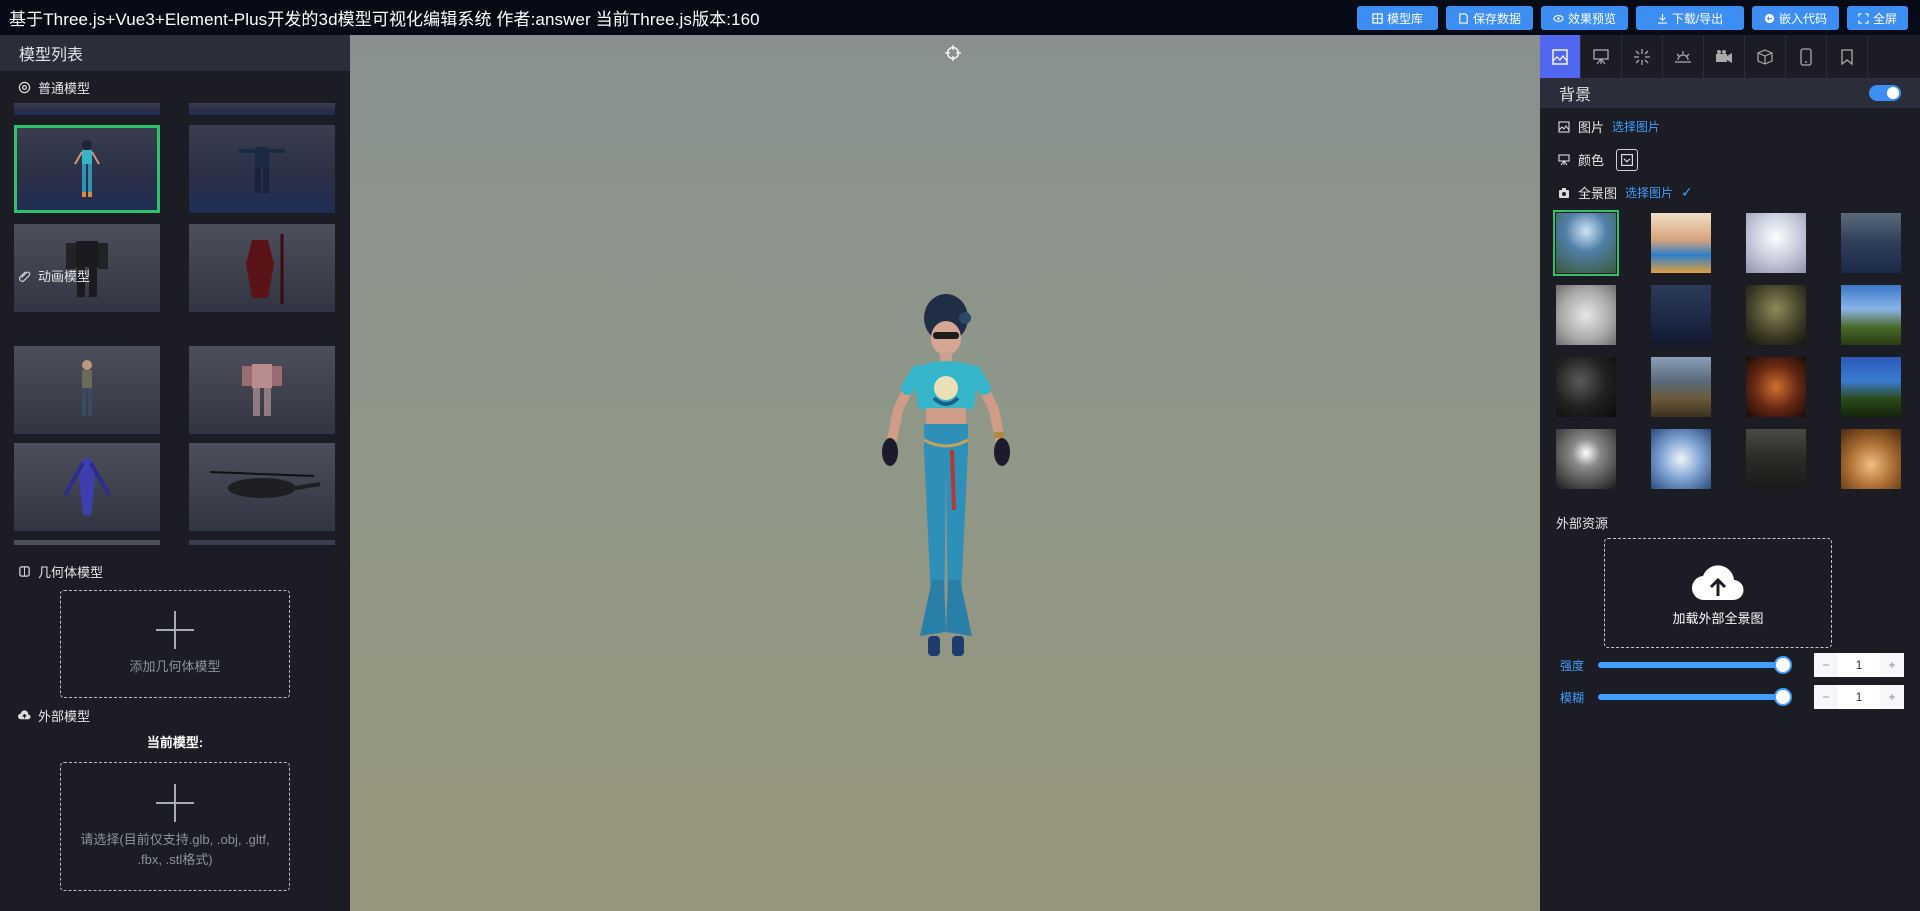  Describe the element at coordinates (1564, 192) in the screenshot. I see `camera-small-icon` at that location.